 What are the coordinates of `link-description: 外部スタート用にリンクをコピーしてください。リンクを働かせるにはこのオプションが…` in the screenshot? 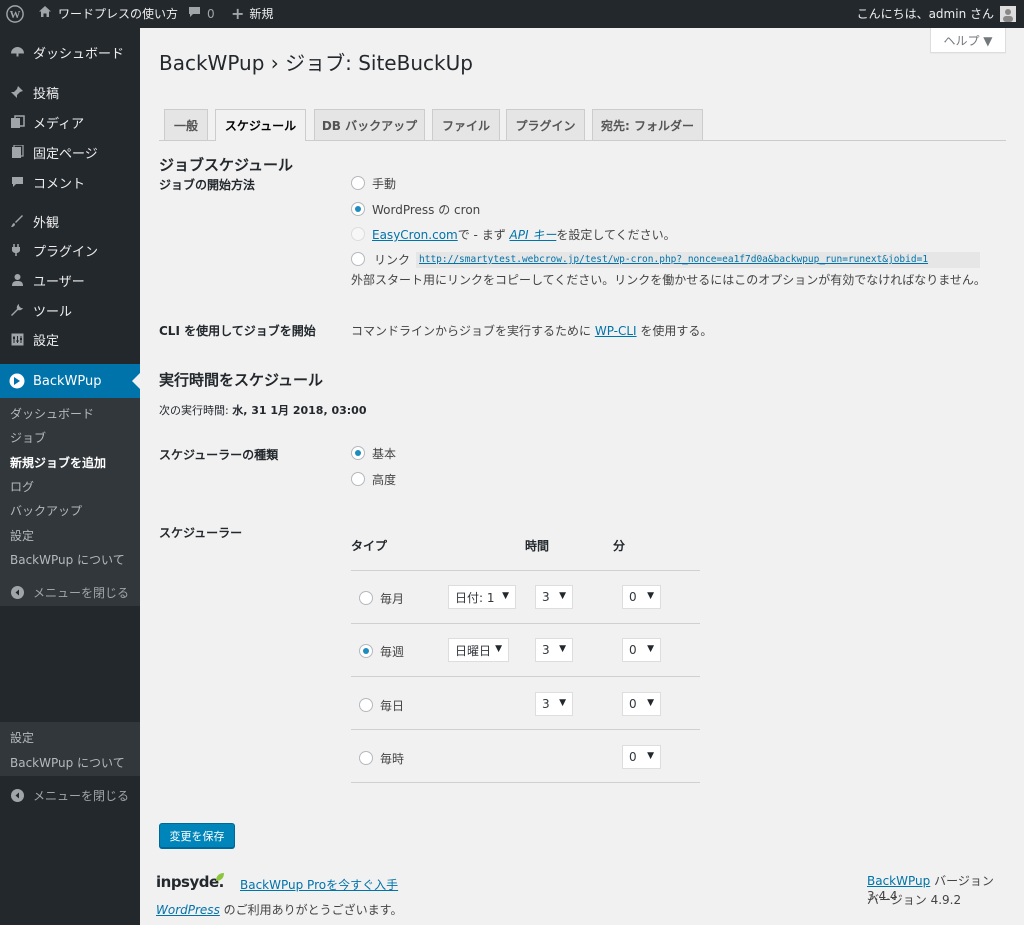 It's located at (668, 280).